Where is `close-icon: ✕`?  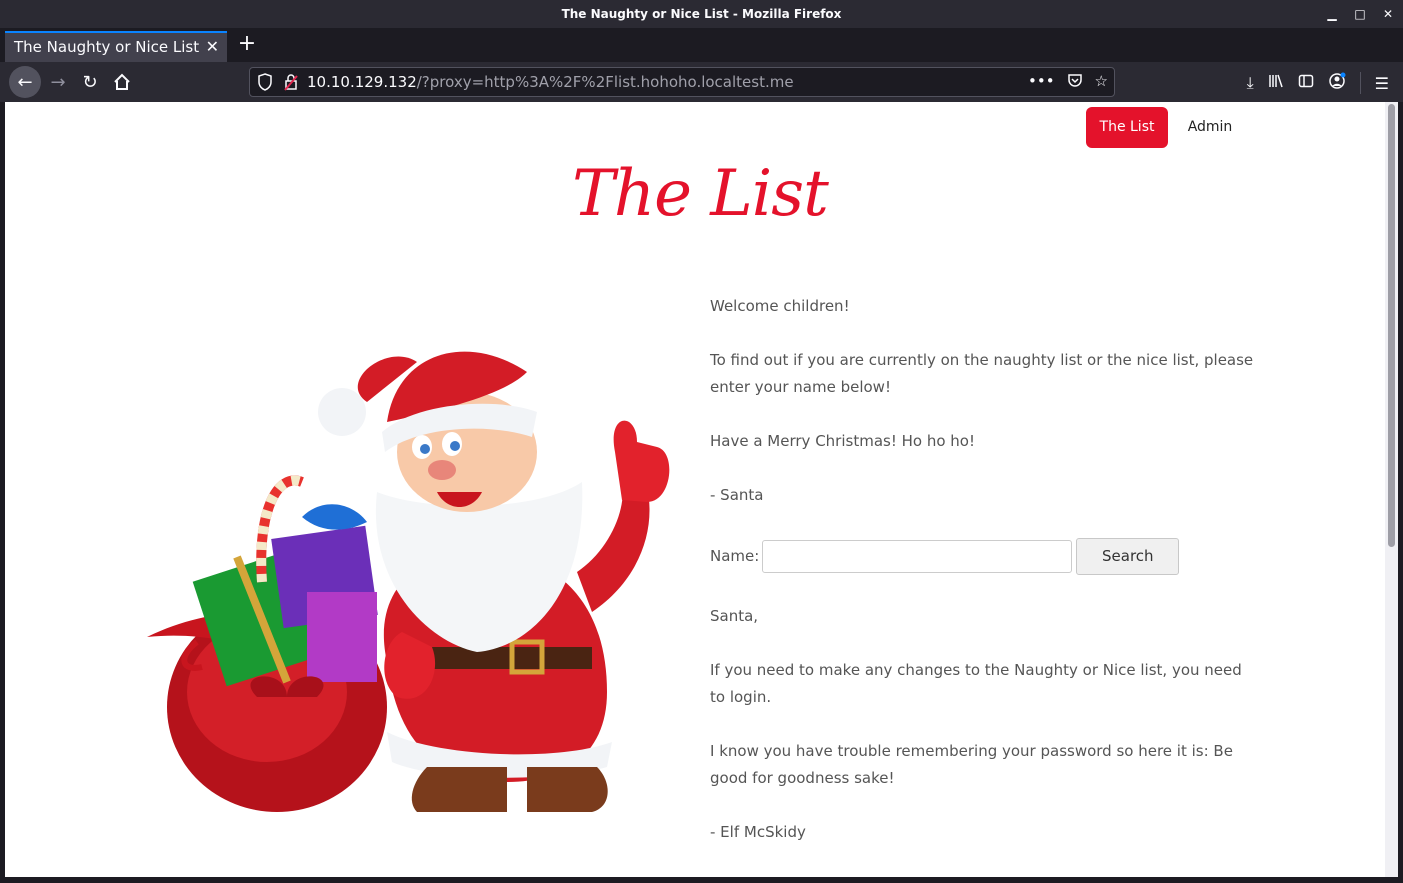
close-icon: ✕ is located at coordinates (1388, 14).